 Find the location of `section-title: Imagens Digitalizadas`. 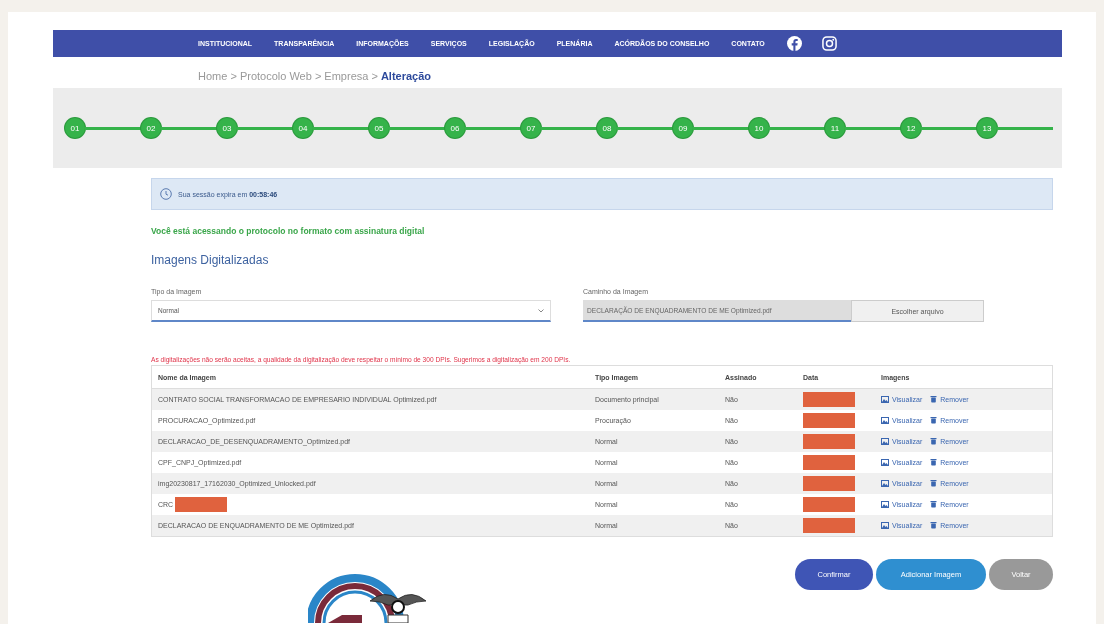

section-title: Imagens Digitalizadas is located at coordinates (210, 260).